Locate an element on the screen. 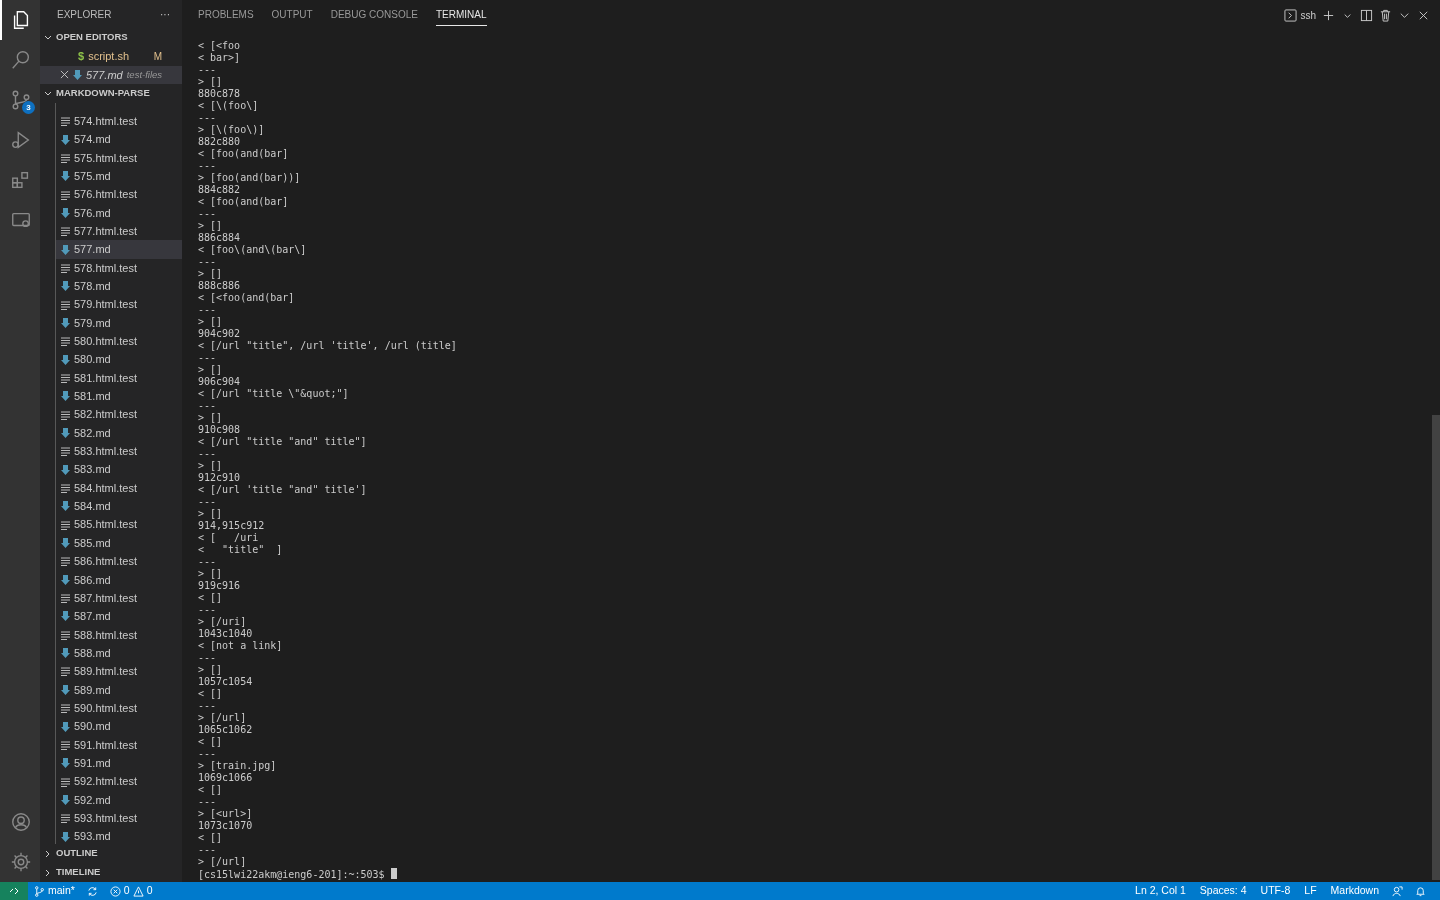 Image resolution: width=1440 pixels, height=900 pixels. file-item: 588.html.test is located at coordinates (119, 634).